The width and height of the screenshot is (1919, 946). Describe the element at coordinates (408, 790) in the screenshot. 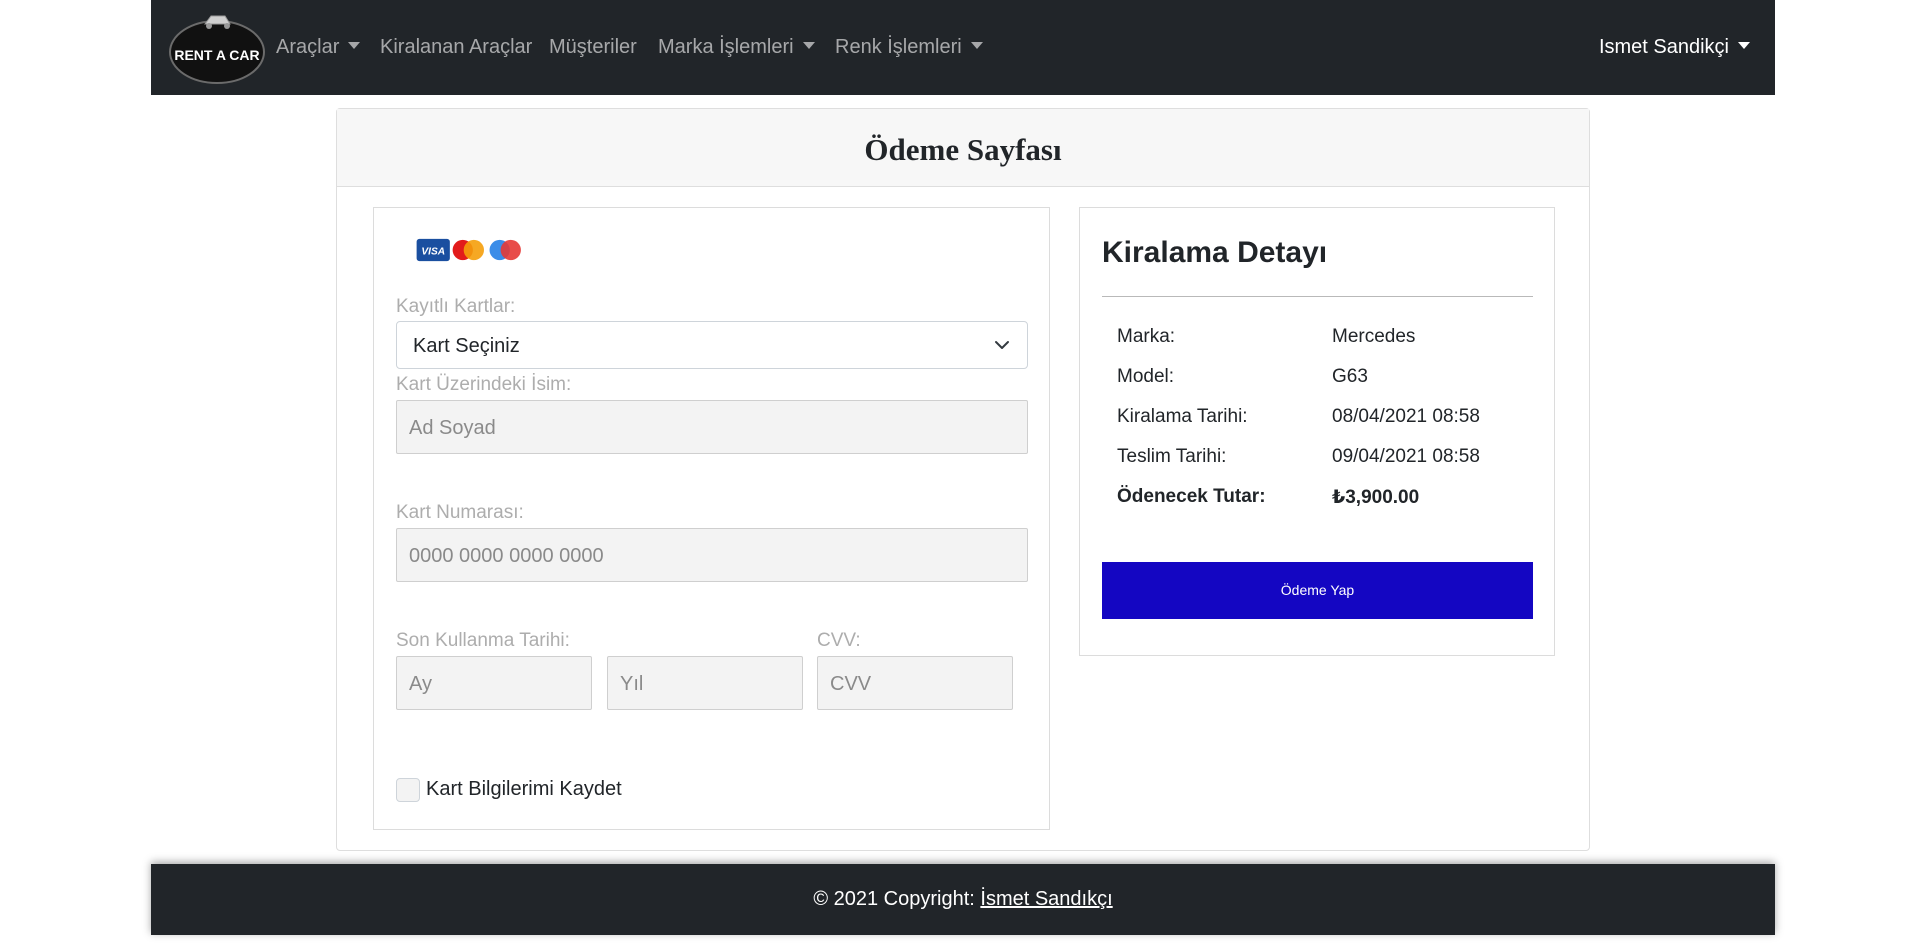

I see `save-card-checkbox` at that location.